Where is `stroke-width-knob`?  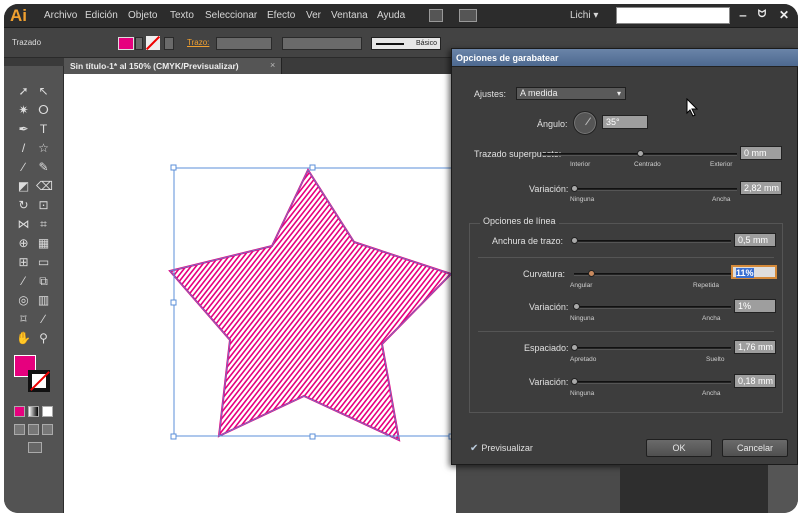
stroke-width-knob is located at coordinates (574, 240).